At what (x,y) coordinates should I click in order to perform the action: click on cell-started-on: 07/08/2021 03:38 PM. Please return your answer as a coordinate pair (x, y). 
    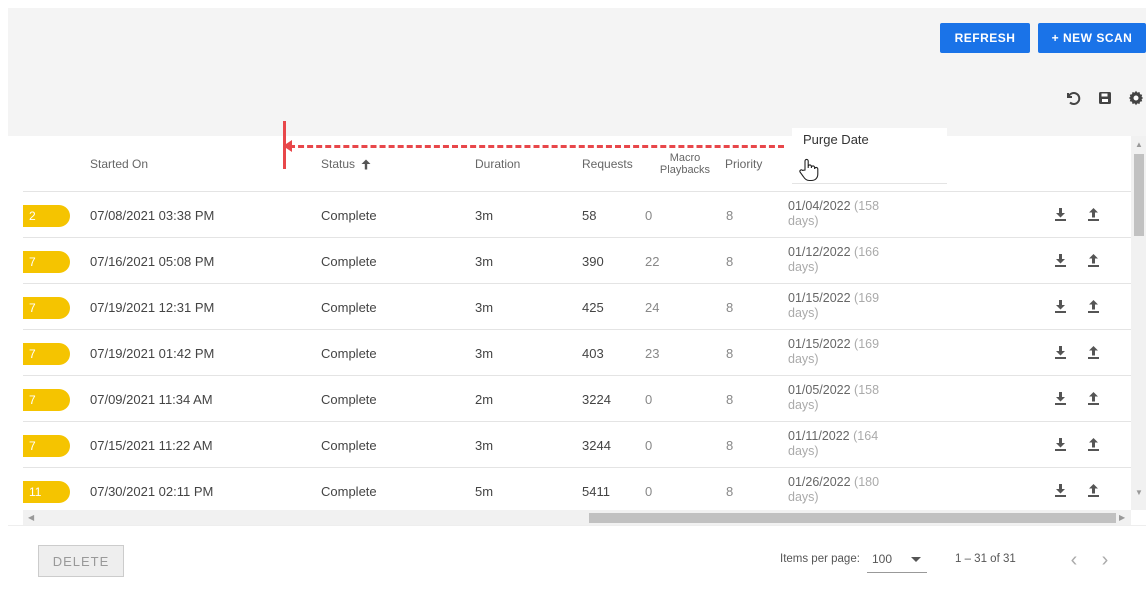
    Looking at the image, I should click on (152, 215).